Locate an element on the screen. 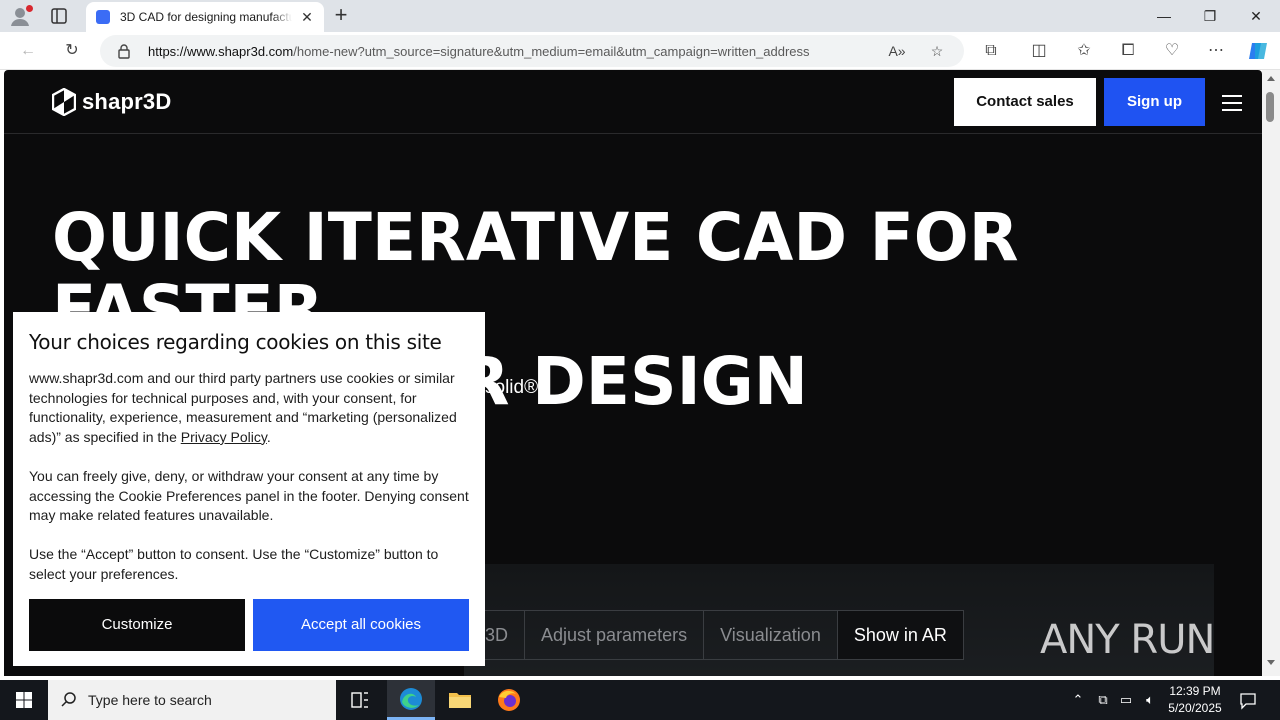 The image size is (1280, 720). cookie-p1-end: . is located at coordinates (268, 436).